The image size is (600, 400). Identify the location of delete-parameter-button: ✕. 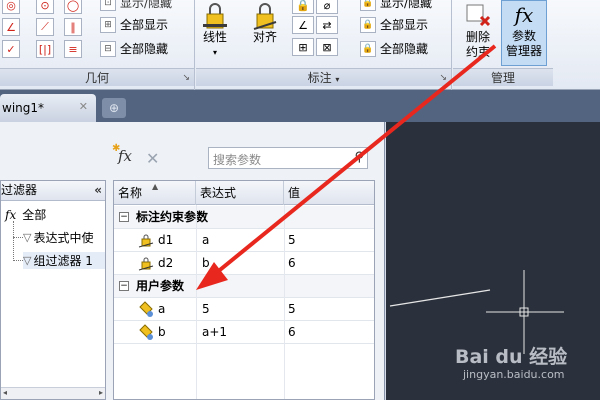
(152, 158).